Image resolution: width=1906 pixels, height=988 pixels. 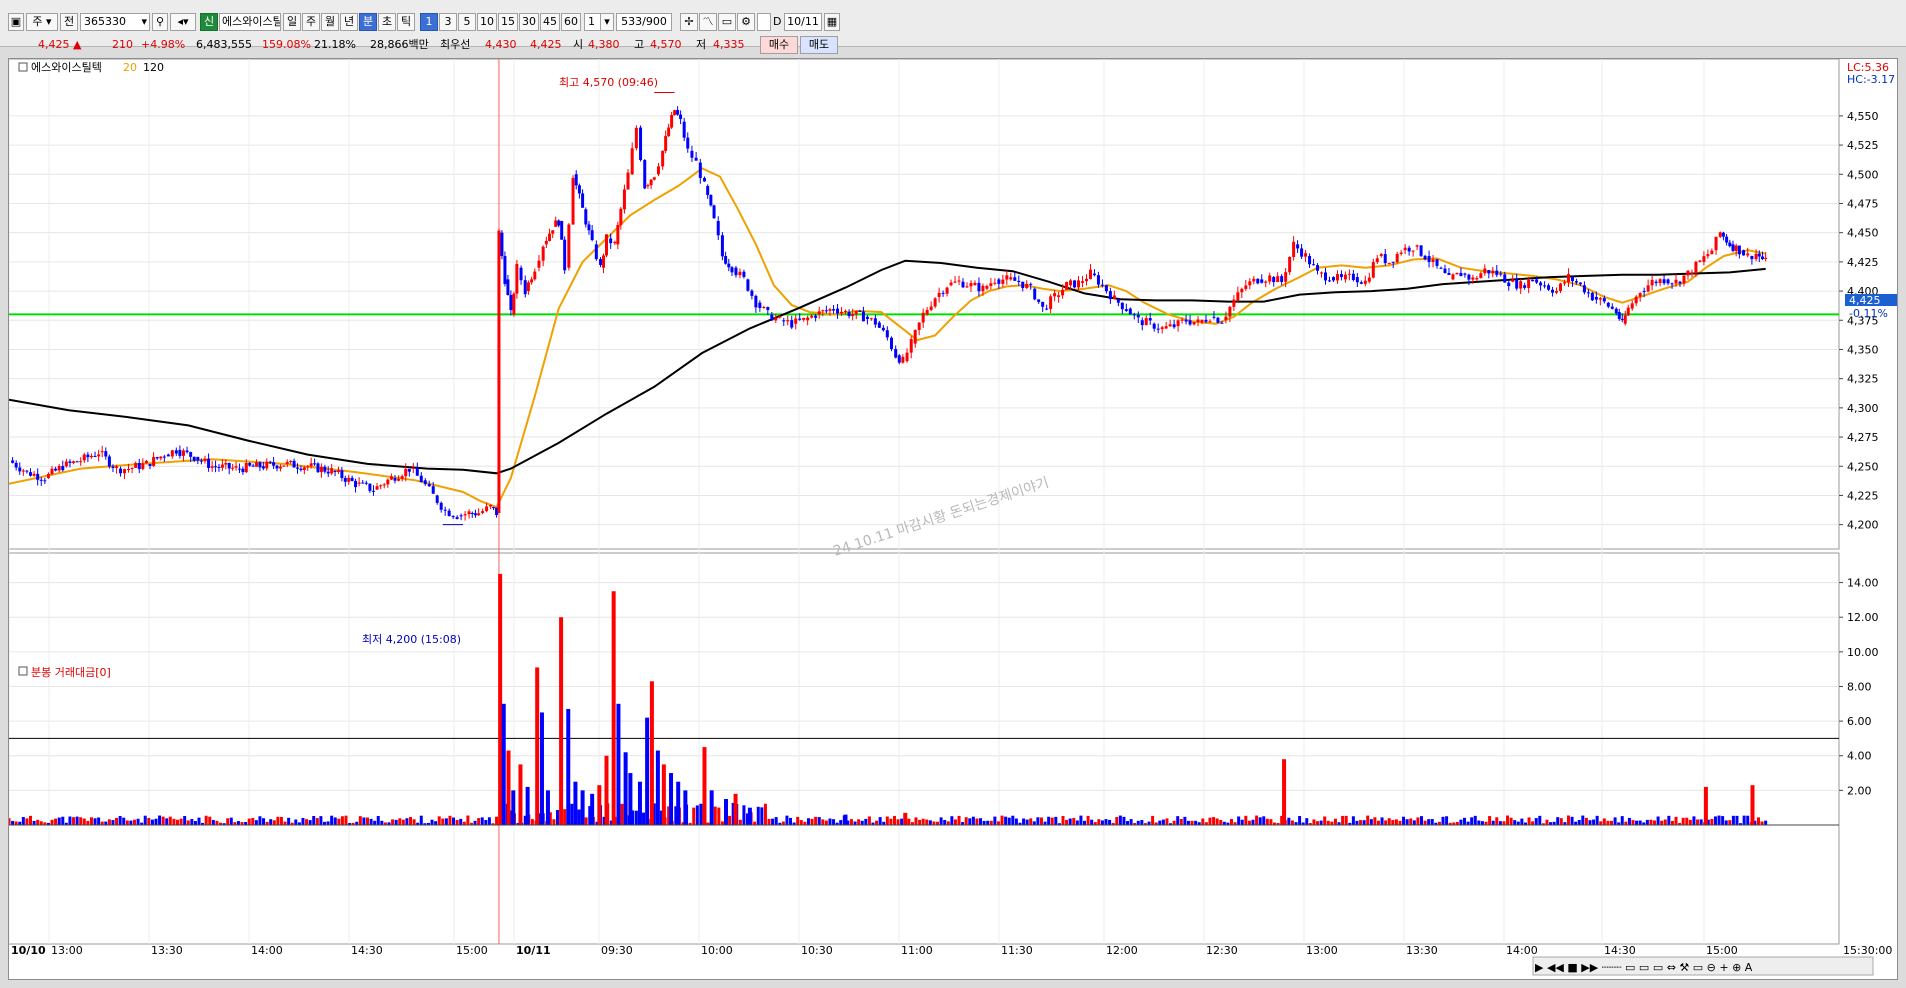 What do you see at coordinates (69, 22) in the screenshot?
I see `jeon-button: 전` at bounding box center [69, 22].